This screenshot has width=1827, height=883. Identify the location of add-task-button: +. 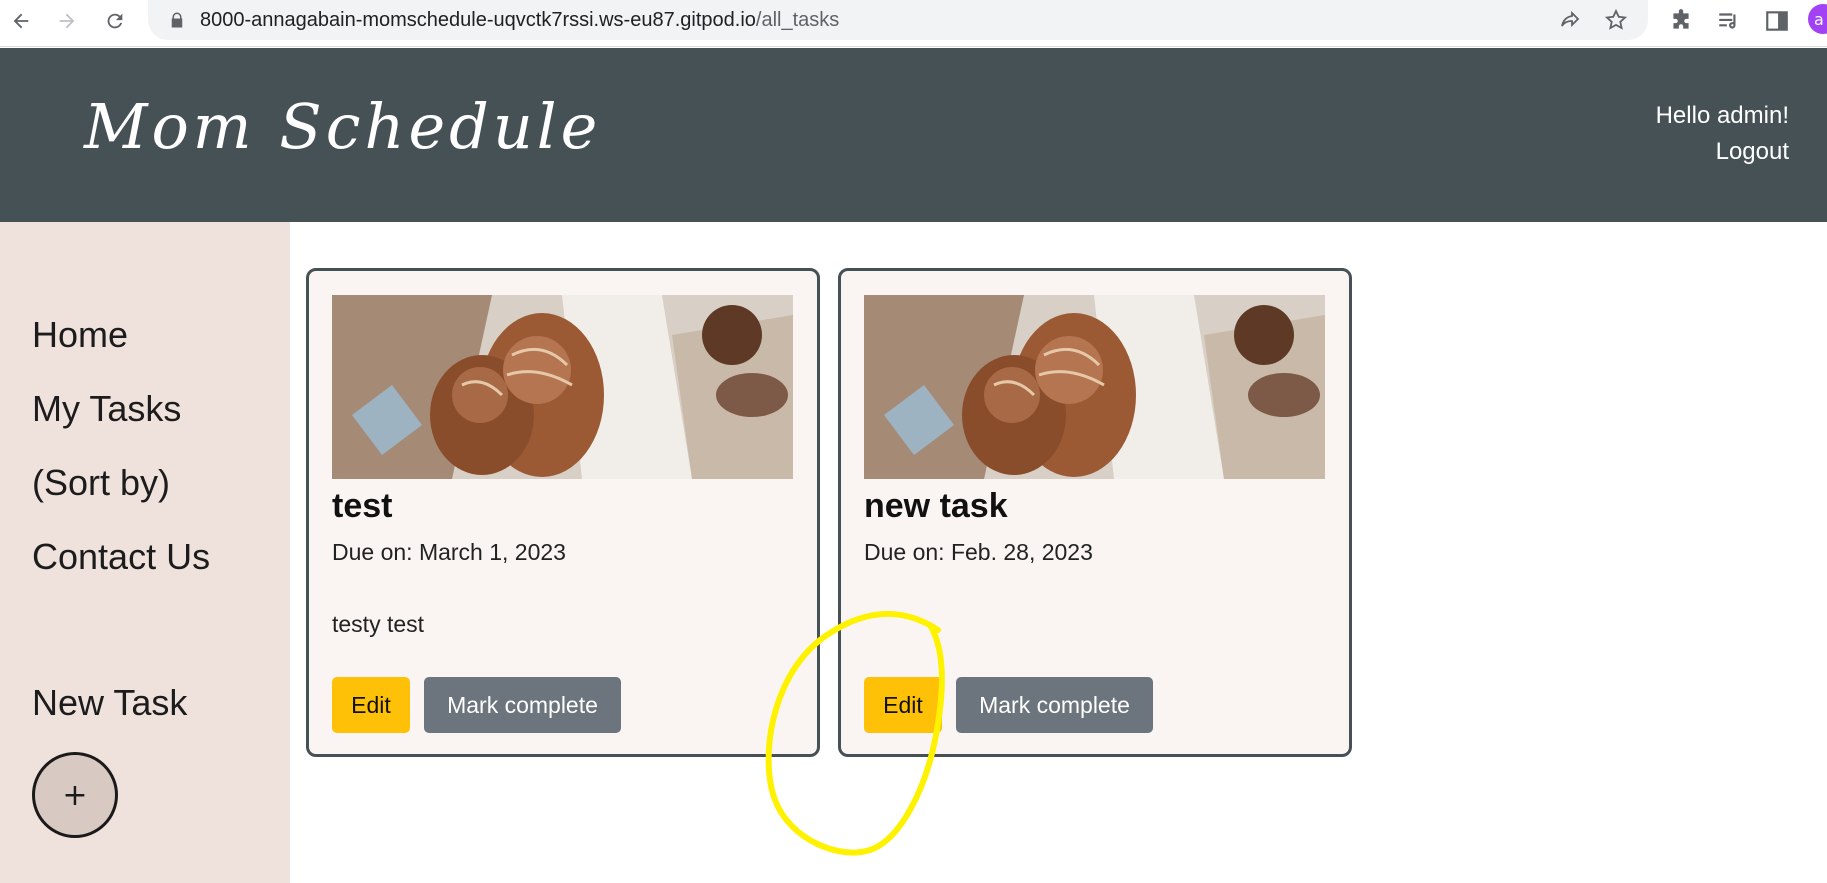
(75, 795).